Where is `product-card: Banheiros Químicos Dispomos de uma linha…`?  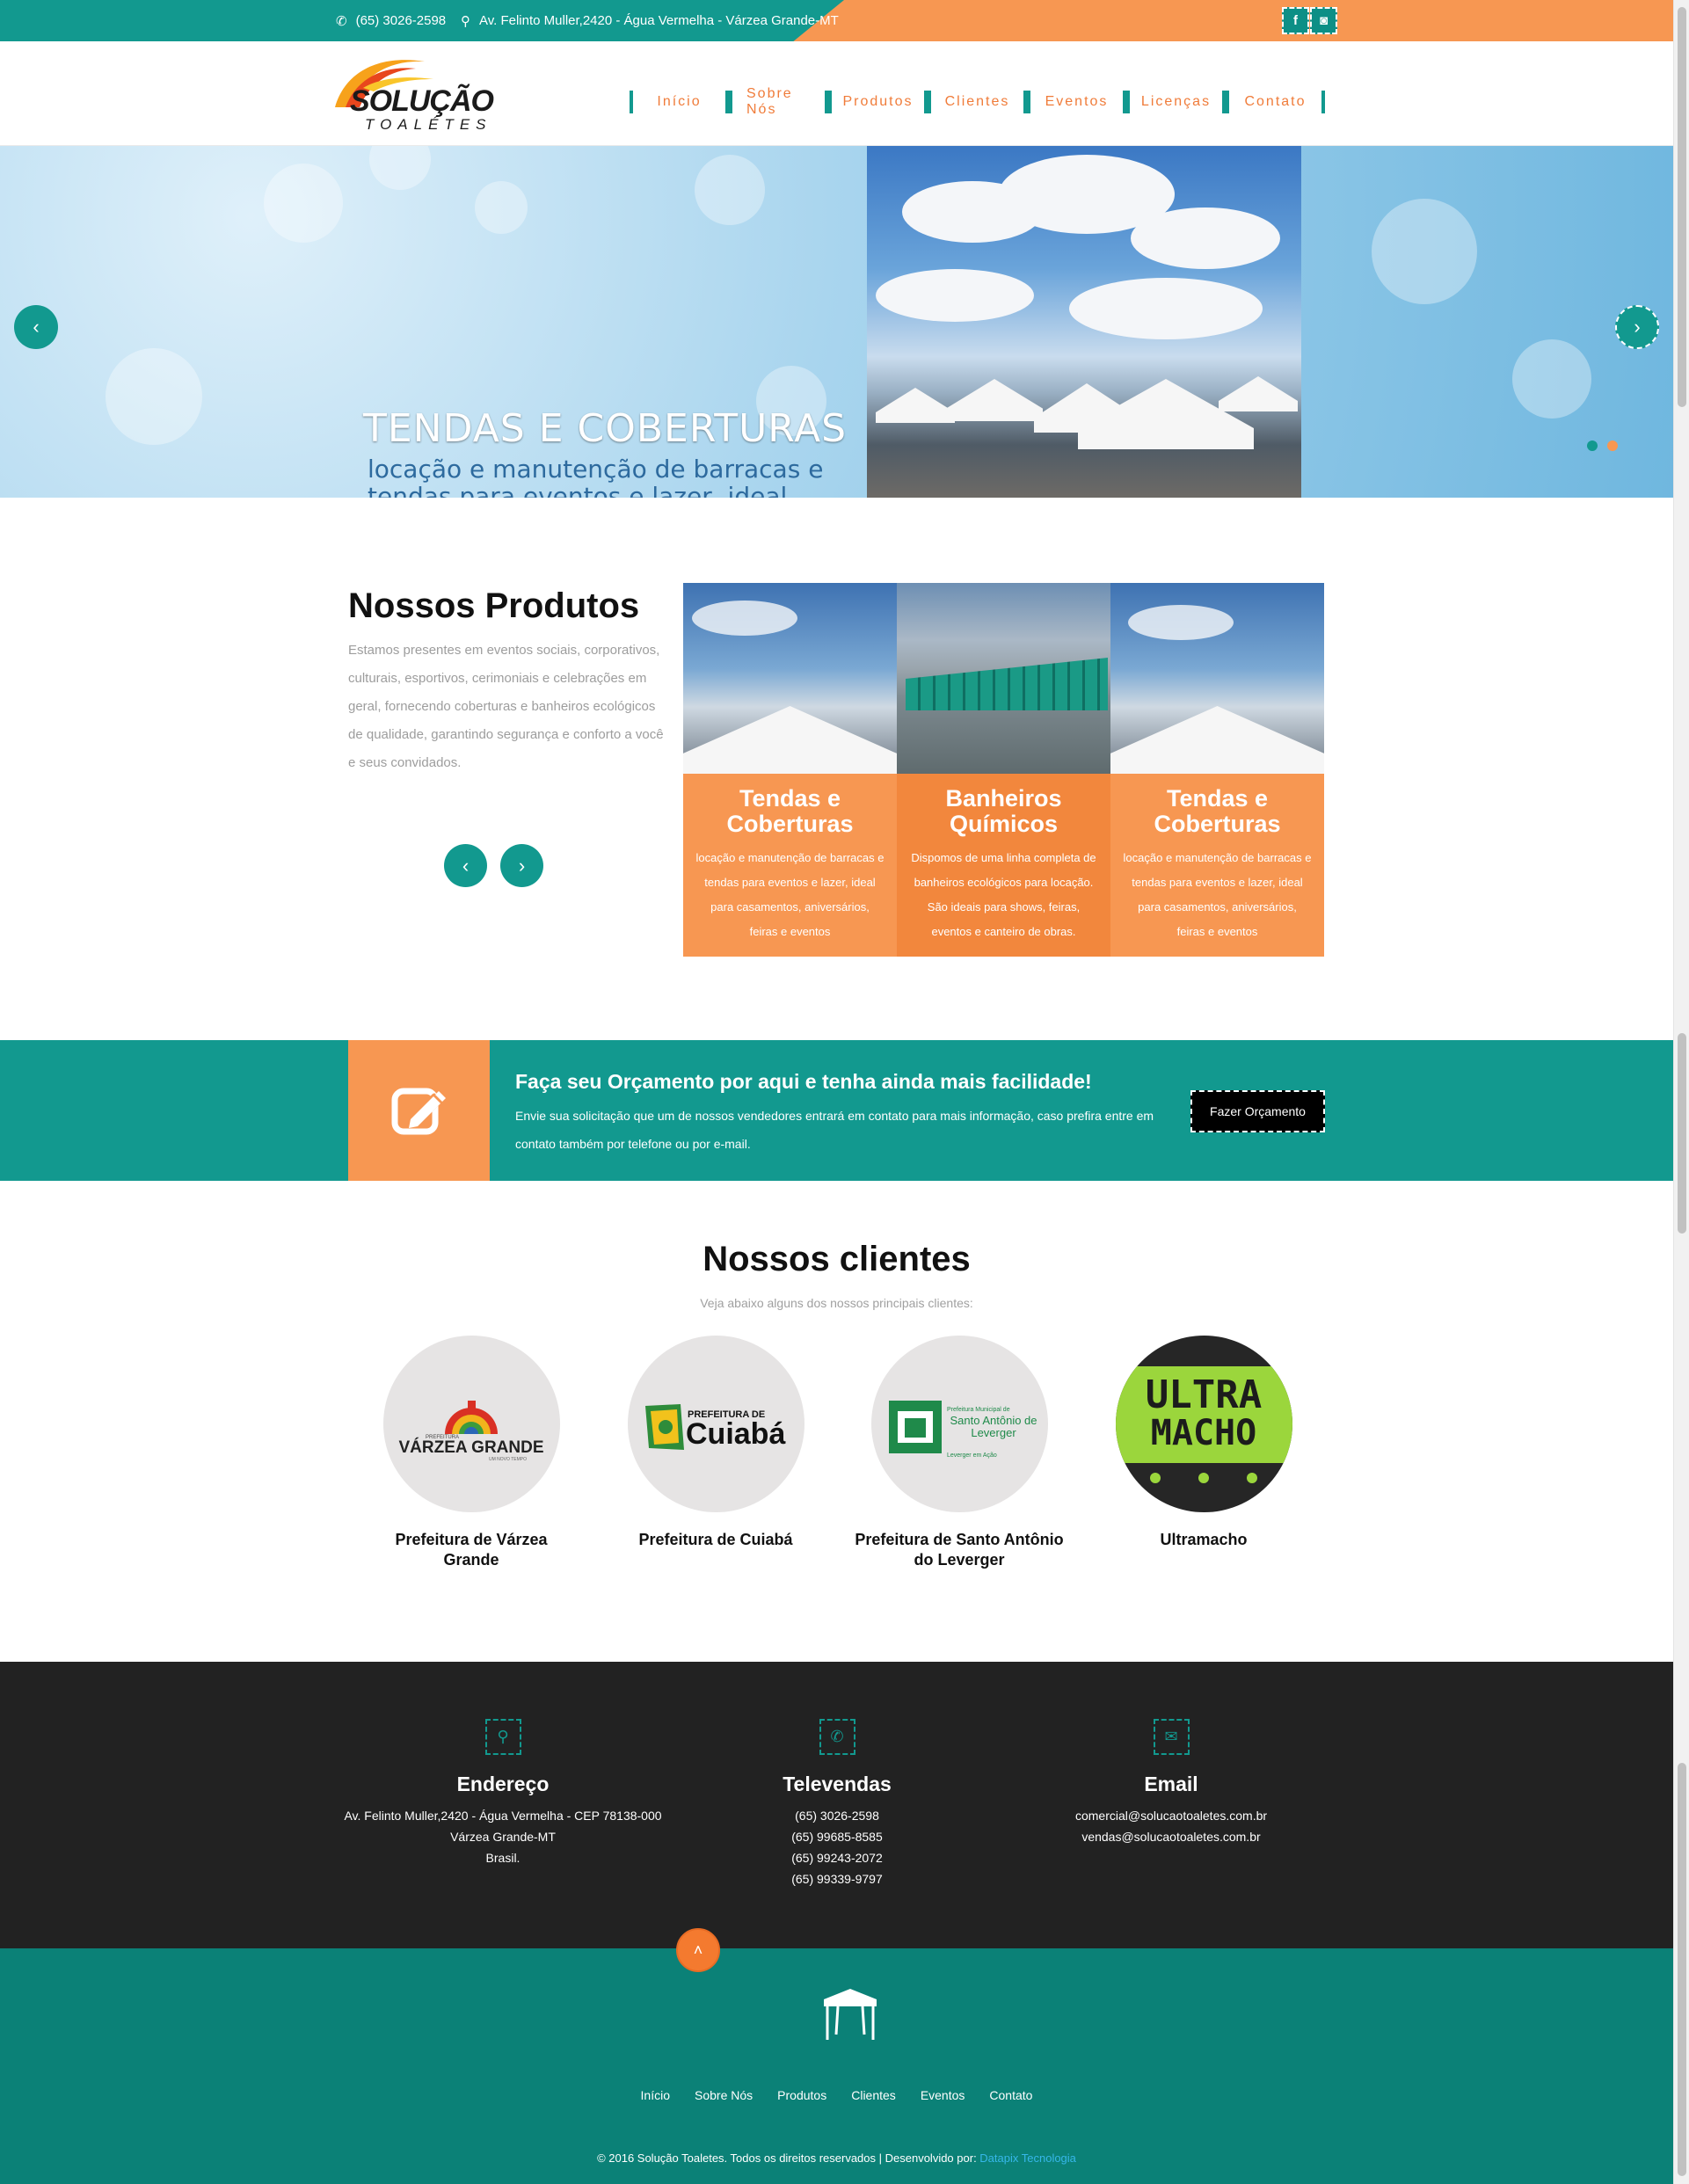
product-card: Banheiros Químicos Dispomos de uma linha… is located at coordinates (1003, 770).